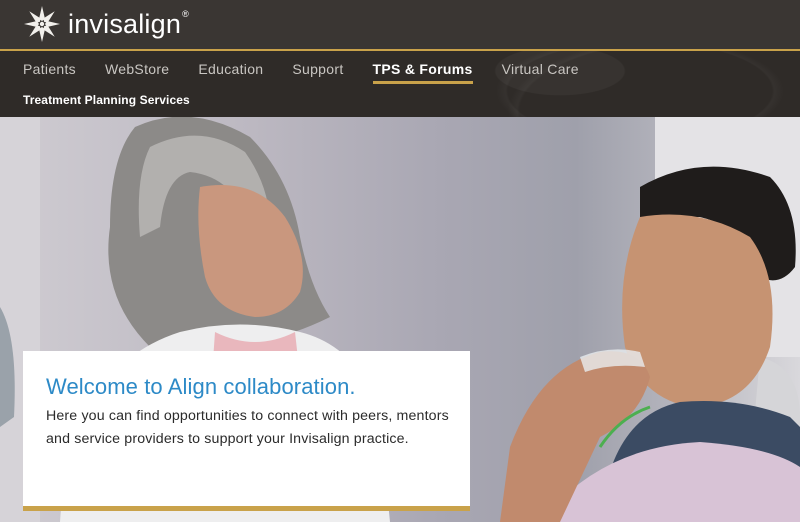 The height and width of the screenshot is (522, 800). What do you see at coordinates (125, 23) in the screenshot?
I see `logo-wordmark: invisalign` at bounding box center [125, 23].